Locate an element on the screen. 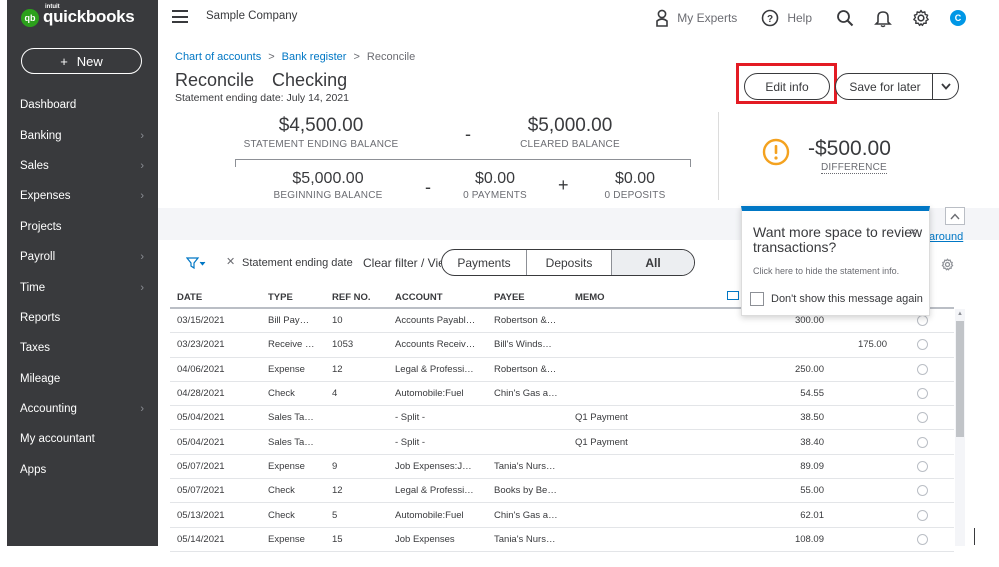 The image size is (999, 567). hamburger-menu-icon is located at coordinates (180, 16).